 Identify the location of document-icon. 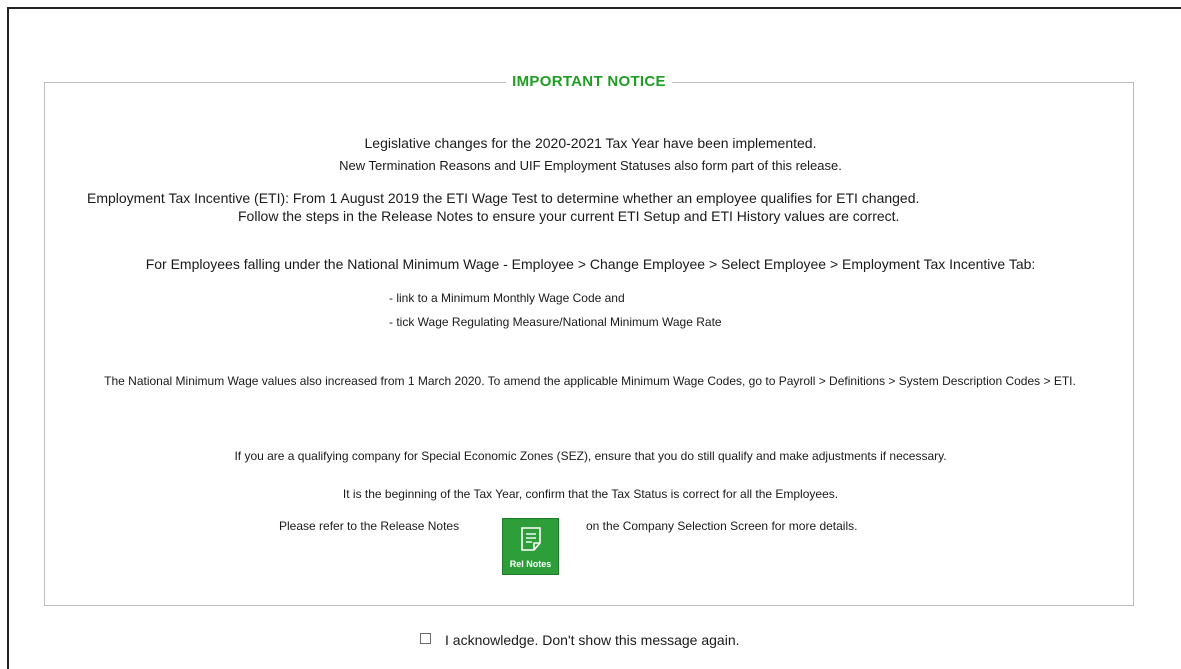
(531, 539).